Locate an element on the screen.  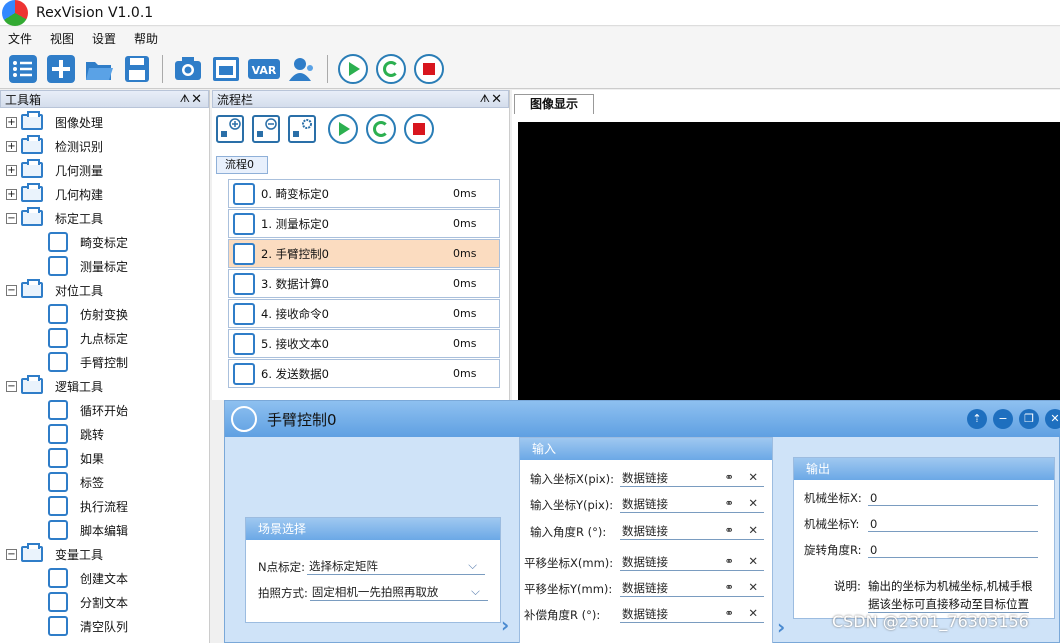
save-icon is located at coordinates (137, 69).